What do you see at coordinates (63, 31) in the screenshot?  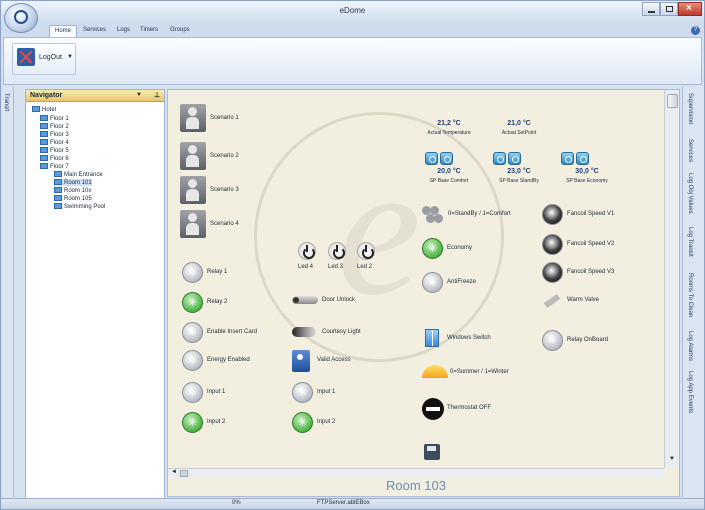 I see `tab-home: Home` at bounding box center [63, 31].